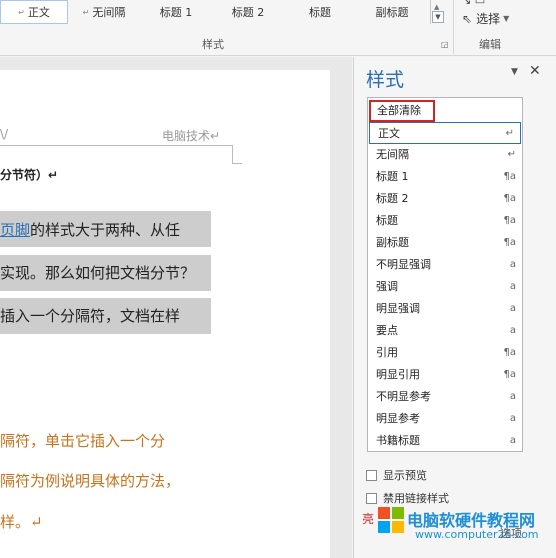 Image resolution: width=556 pixels, height=558 pixels. Describe the element at coordinates (90, 229) in the screenshot. I see `body-text-line: 页脚的样式大于两种、从任` at that location.